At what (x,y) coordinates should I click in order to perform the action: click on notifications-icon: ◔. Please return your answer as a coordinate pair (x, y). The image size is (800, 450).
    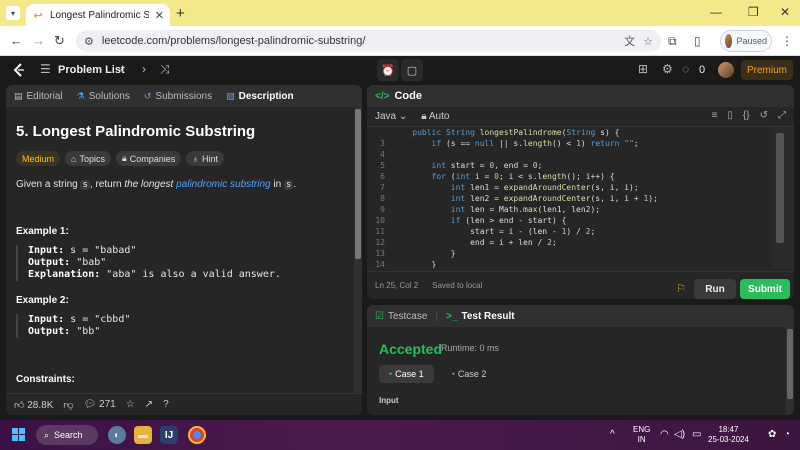
    Looking at the image, I should click on (787, 434).